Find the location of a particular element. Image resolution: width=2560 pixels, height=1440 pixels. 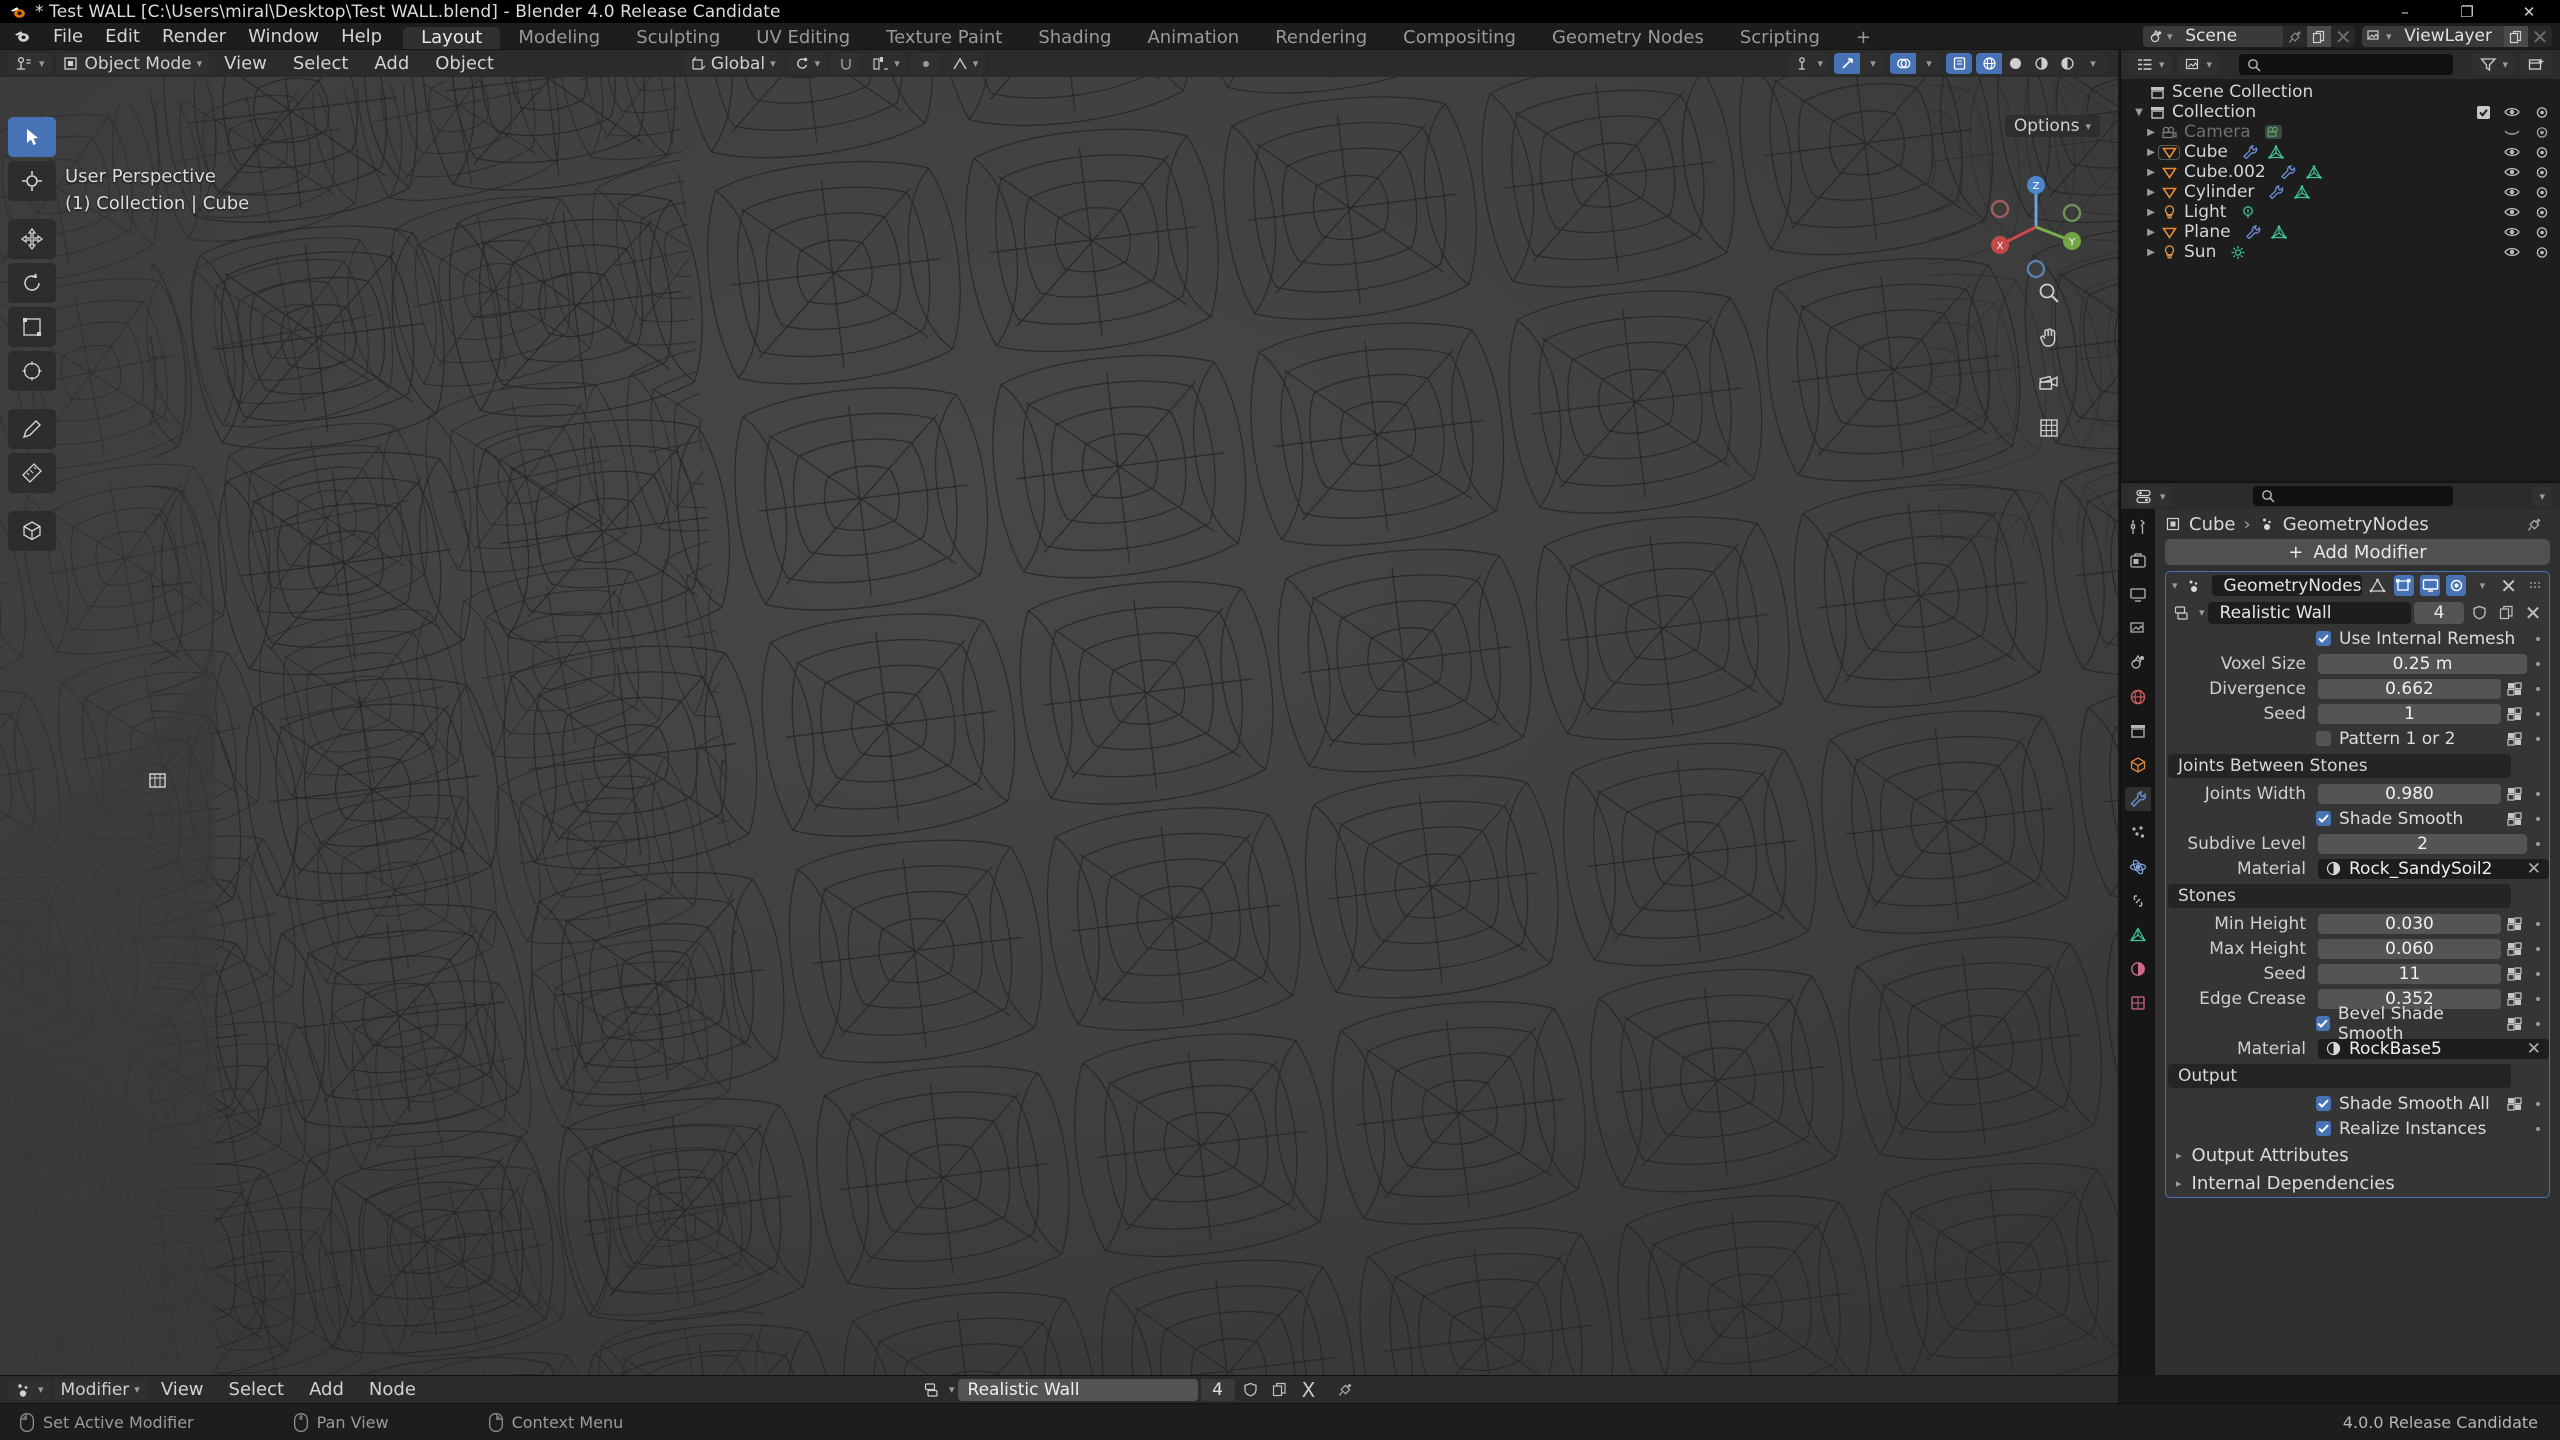

tool-move is located at coordinates (32, 239).